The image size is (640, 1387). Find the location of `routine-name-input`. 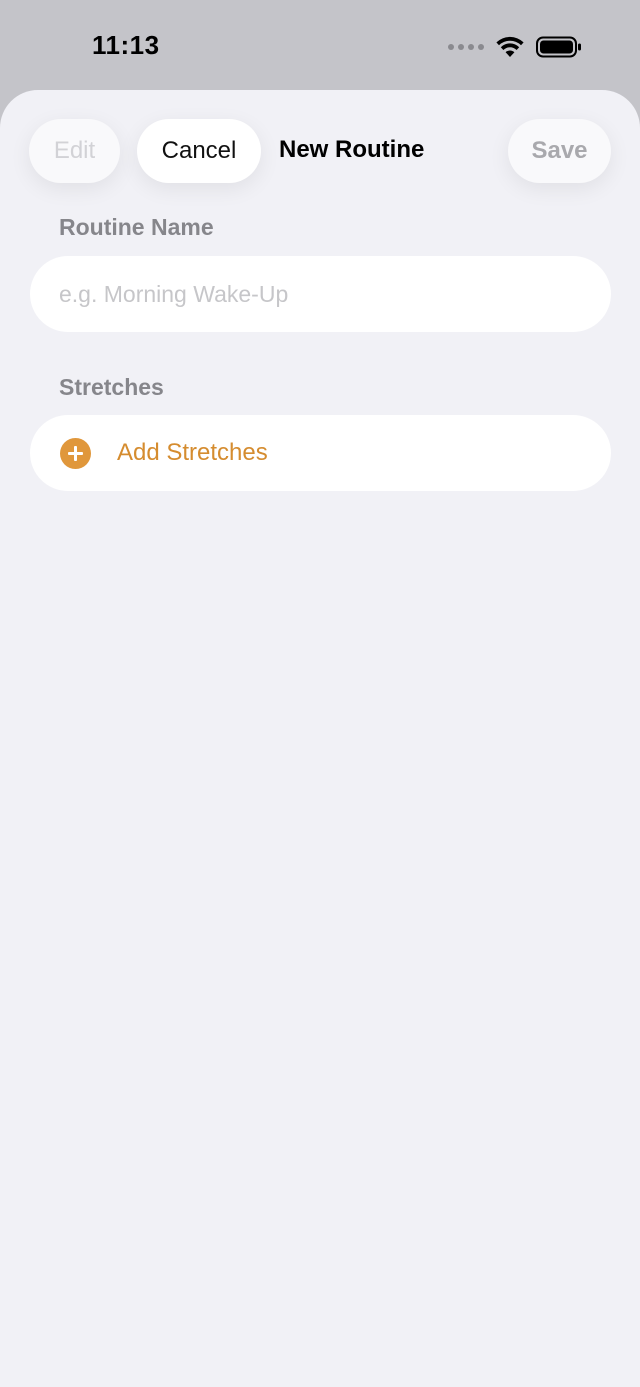

routine-name-input is located at coordinates (319, 294).